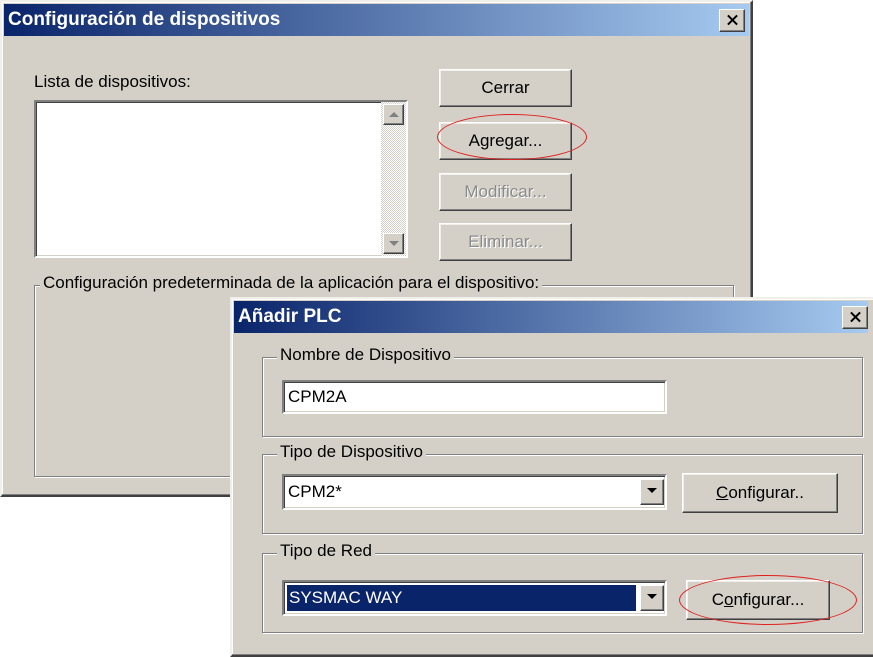 The height and width of the screenshot is (657, 873). I want to click on device-config-title: Configuración de dispositivos, so click(144, 19).